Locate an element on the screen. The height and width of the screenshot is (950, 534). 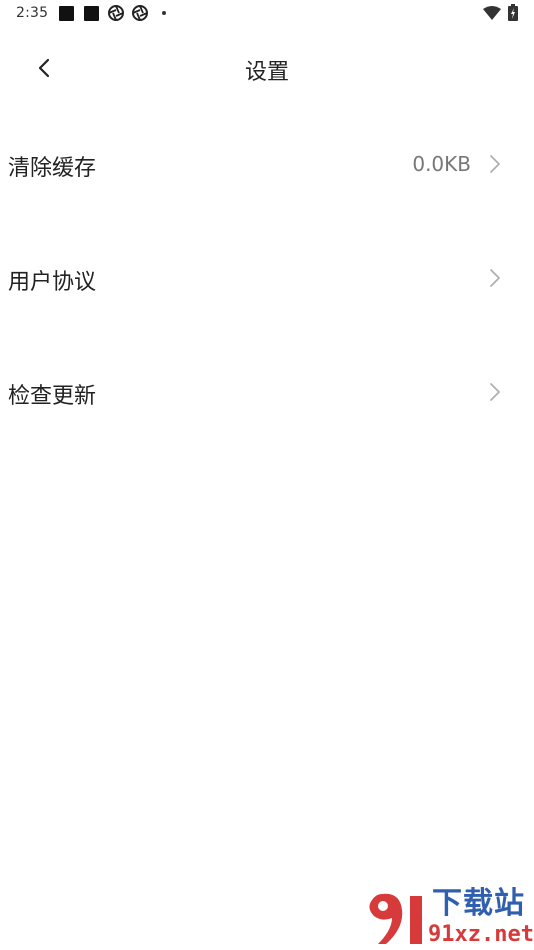
setting-row-check-update: 检查更新 is located at coordinates (267, 393).